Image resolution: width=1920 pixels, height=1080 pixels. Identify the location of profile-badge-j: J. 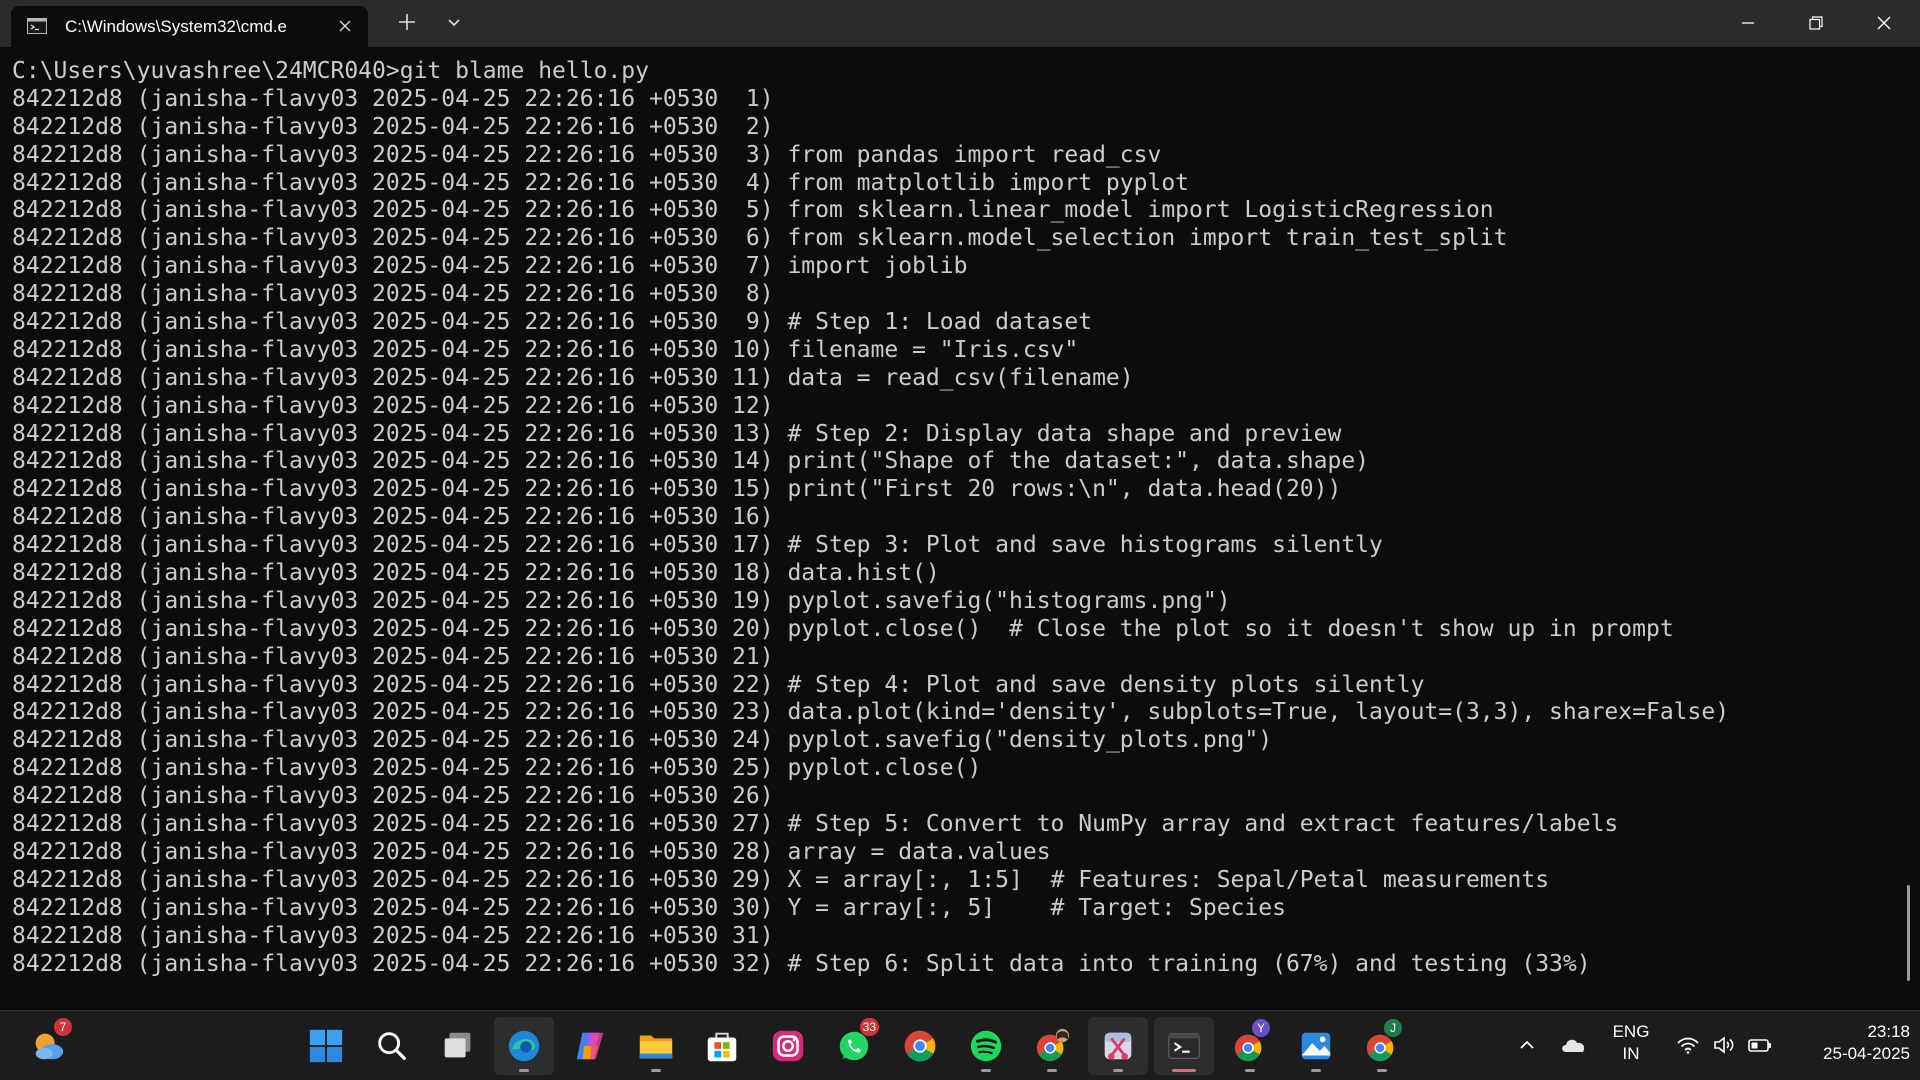
(1393, 1028).